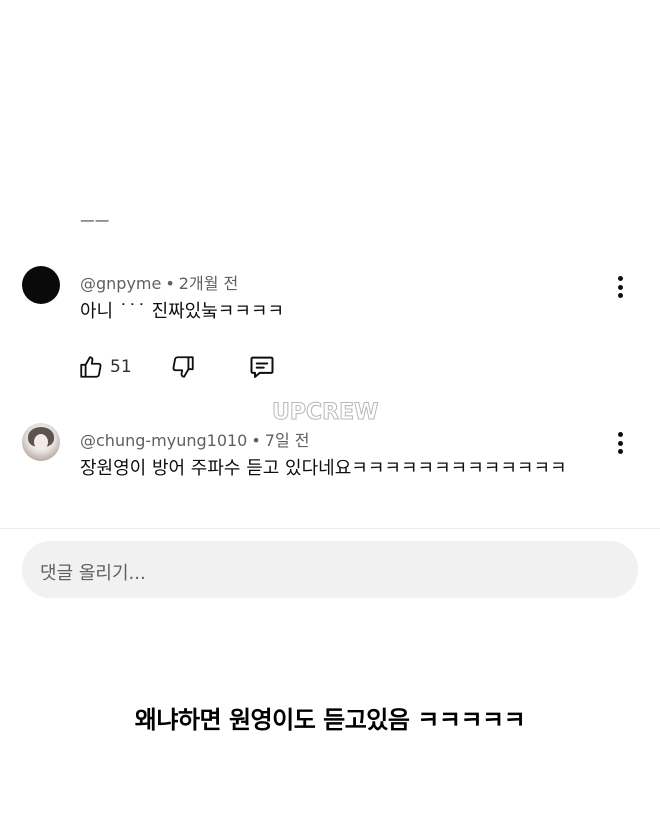 Image resolution: width=660 pixels, height=825 pixels. I want to click on reply-button, so click(262, 367).